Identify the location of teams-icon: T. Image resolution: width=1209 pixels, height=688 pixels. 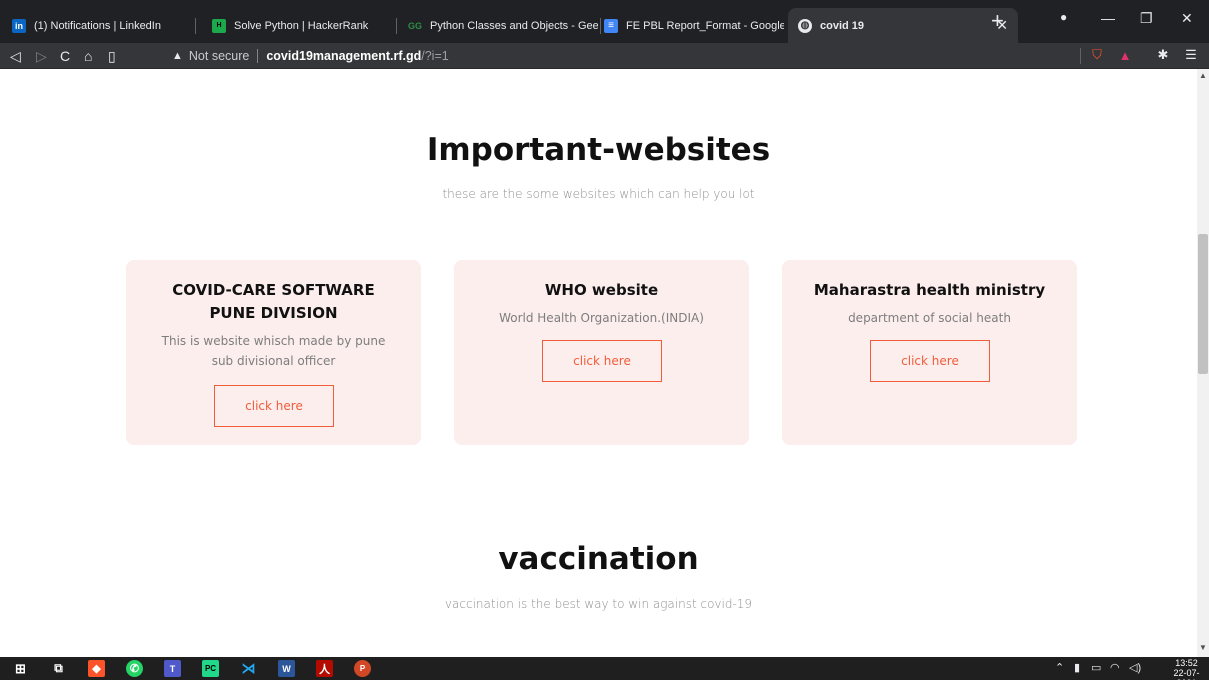
(172, 668).